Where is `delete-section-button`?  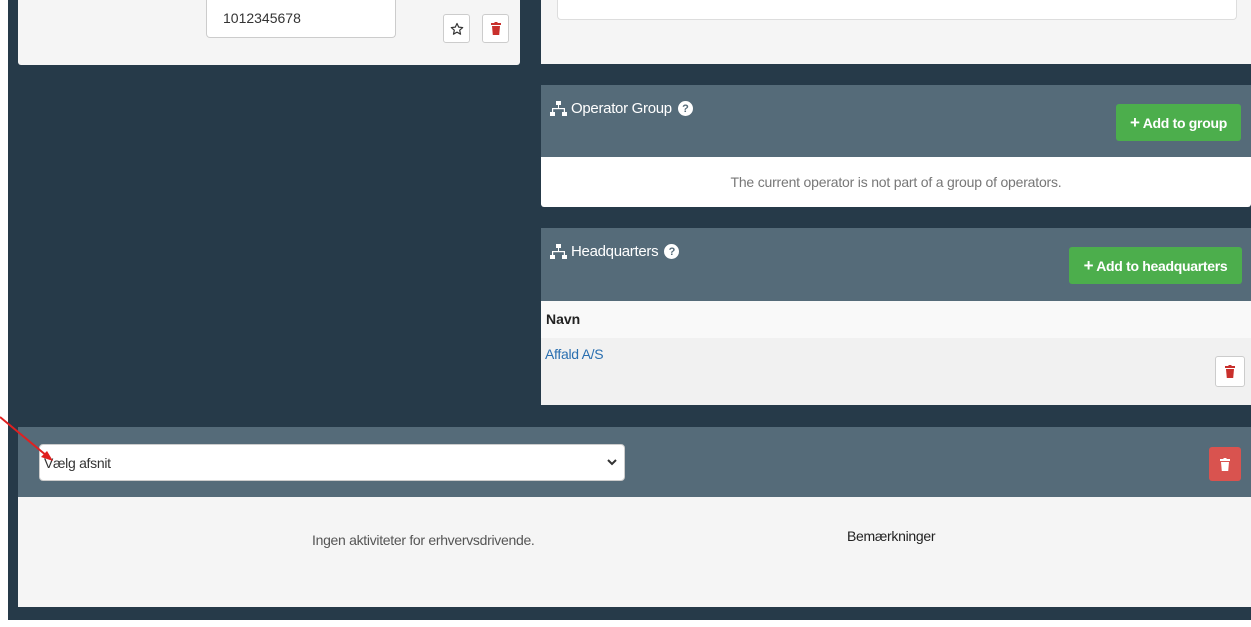 delete-section-button is located at coordinates (1225, 464).